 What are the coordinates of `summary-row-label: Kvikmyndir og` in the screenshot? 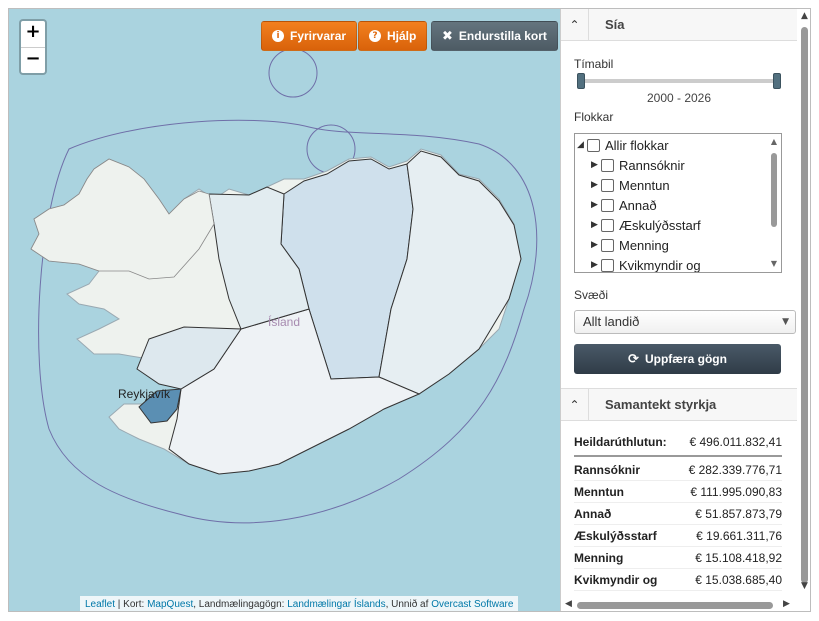 It's located at (616, 579).